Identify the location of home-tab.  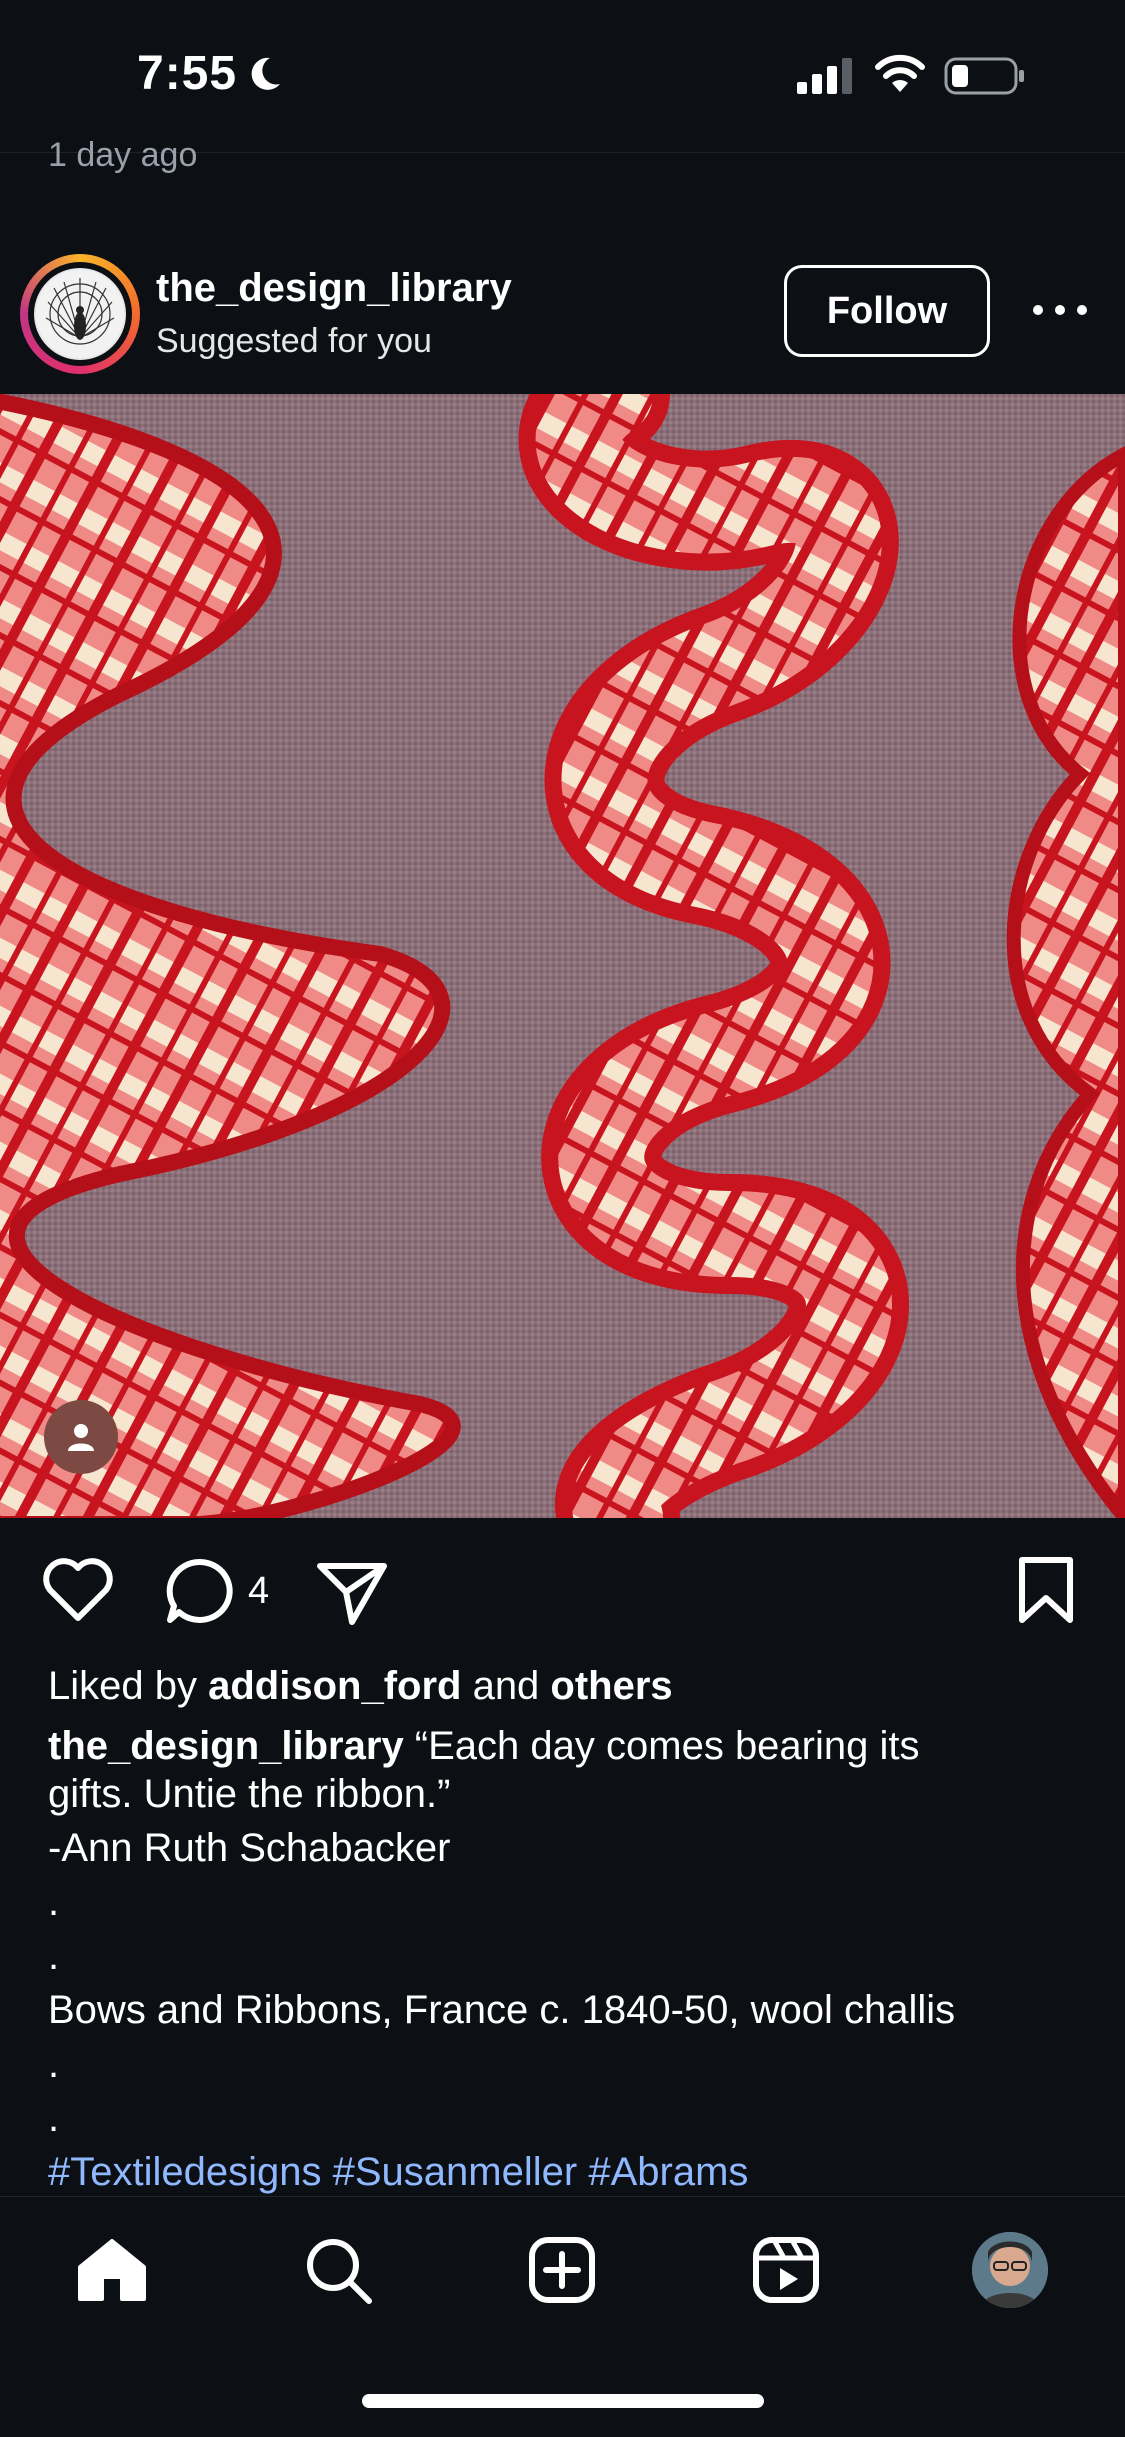
(112, 2270).